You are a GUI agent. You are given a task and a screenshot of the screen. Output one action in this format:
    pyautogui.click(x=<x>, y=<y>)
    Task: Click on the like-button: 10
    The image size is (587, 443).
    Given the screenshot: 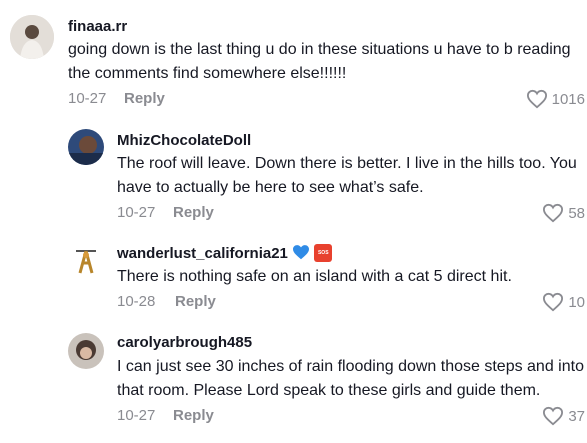 What is the action you would take?
    pyautogui.click(x=563, y=302)
    